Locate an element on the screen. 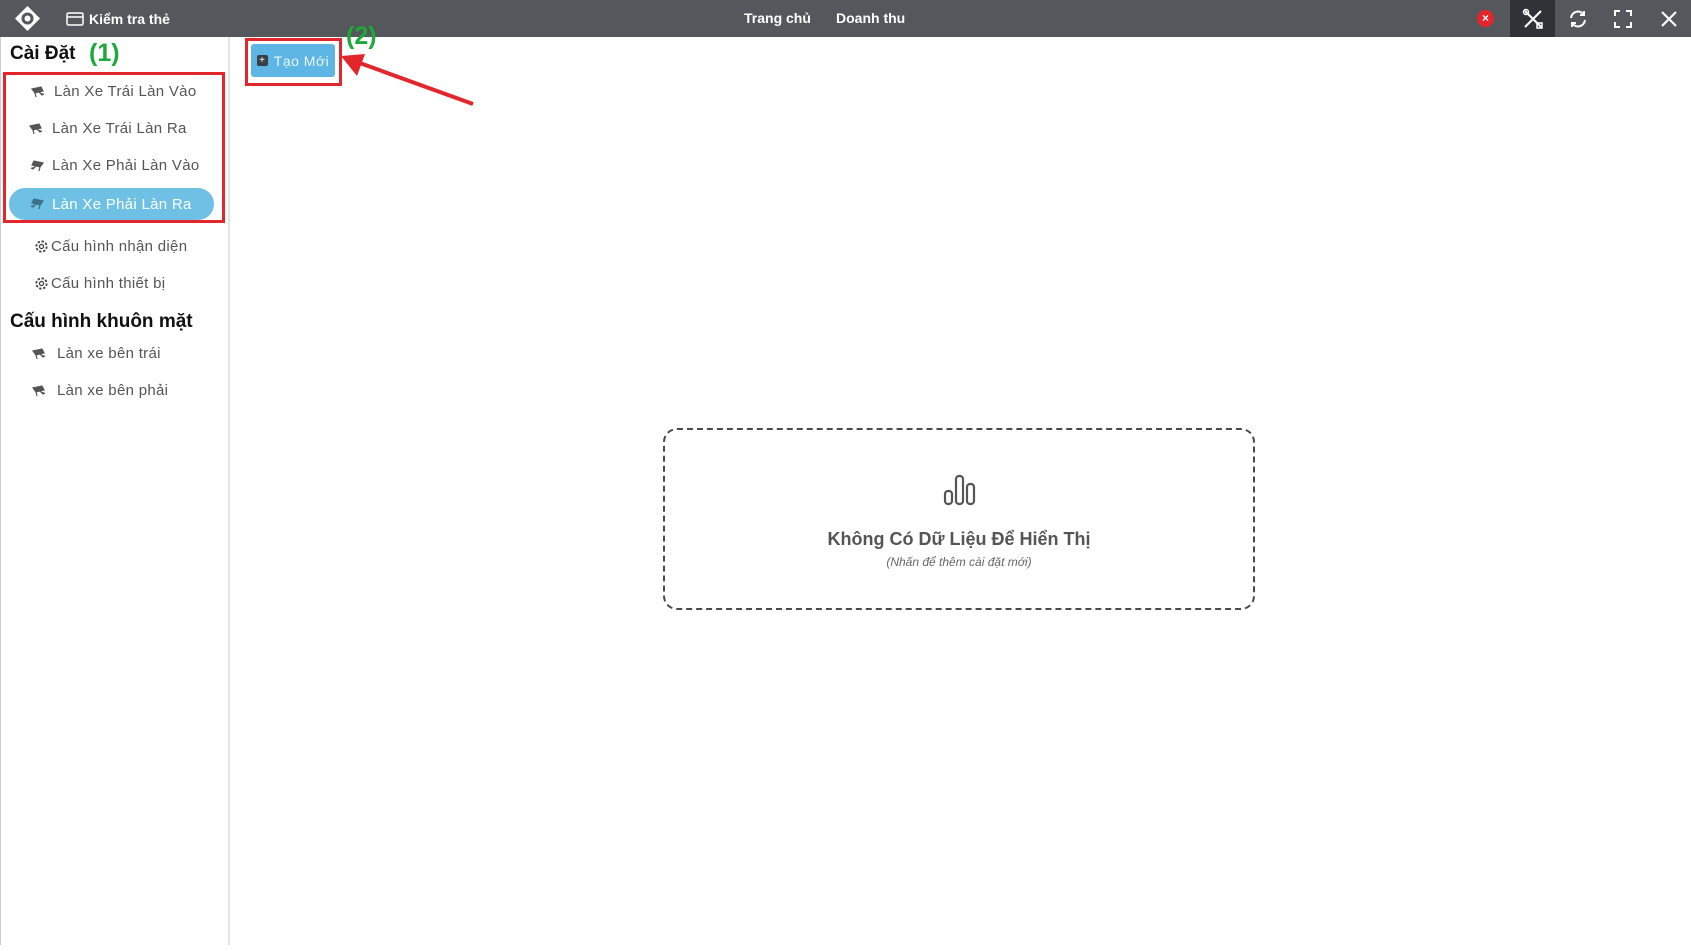 The height and width of the screenshot is (951, 1691). title-bar: Kiểm tra thẻ Trang chủ Doanh thu × is located at coordinates (845, 18).